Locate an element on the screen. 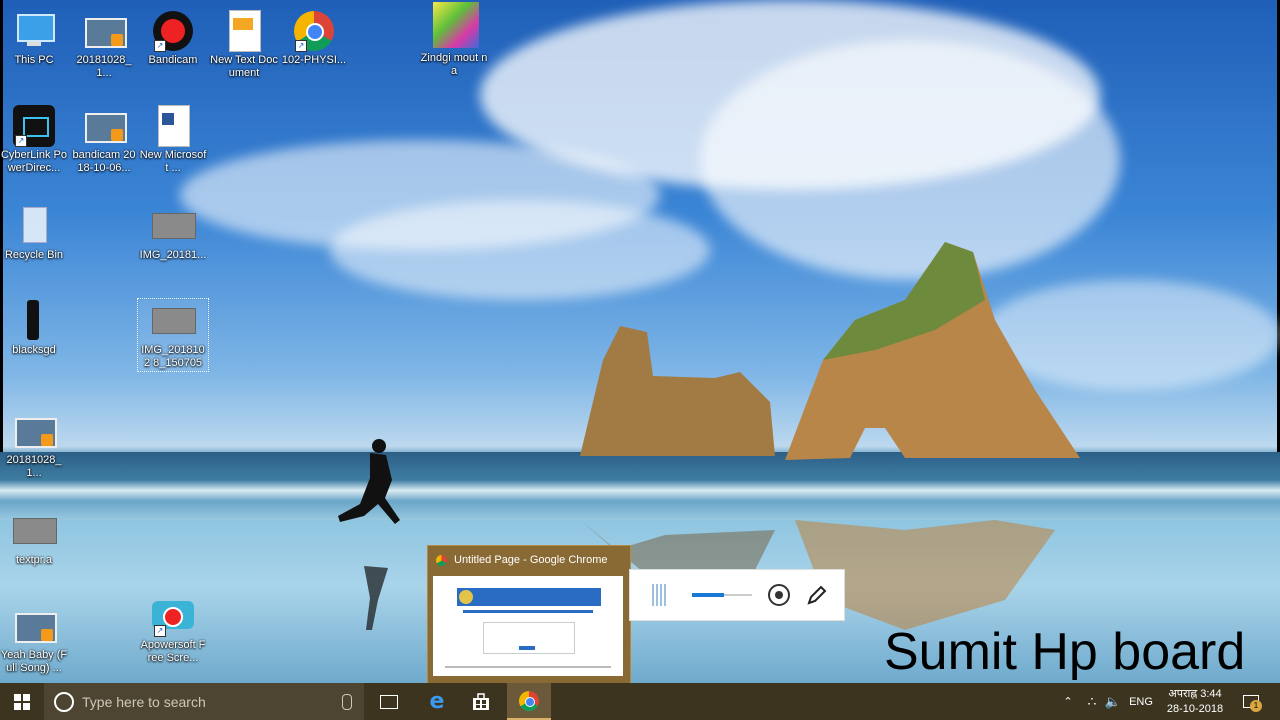 This screenshot has width=1280, height=720. volume-slider is located at coordinates (722, 595).